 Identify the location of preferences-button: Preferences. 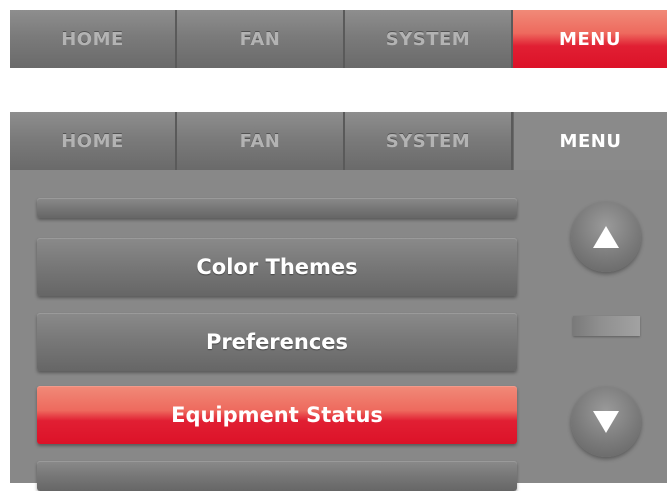
(277, 342).